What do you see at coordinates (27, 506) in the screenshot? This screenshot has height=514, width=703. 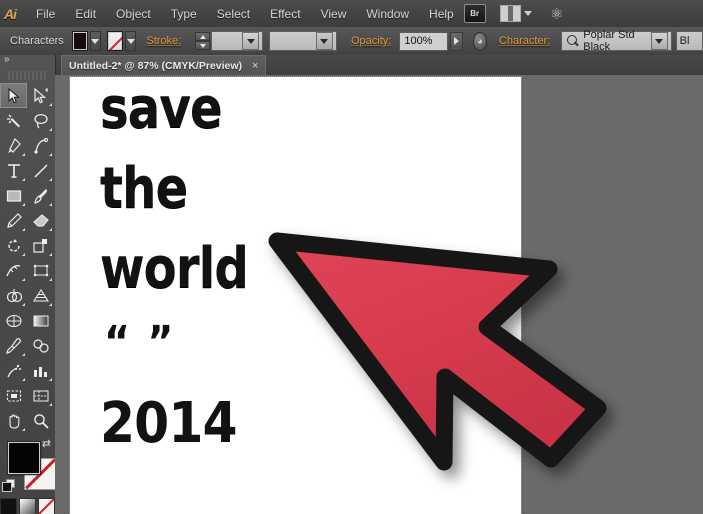 I see `color-mode-gradient` at bounding box center [27, 506].